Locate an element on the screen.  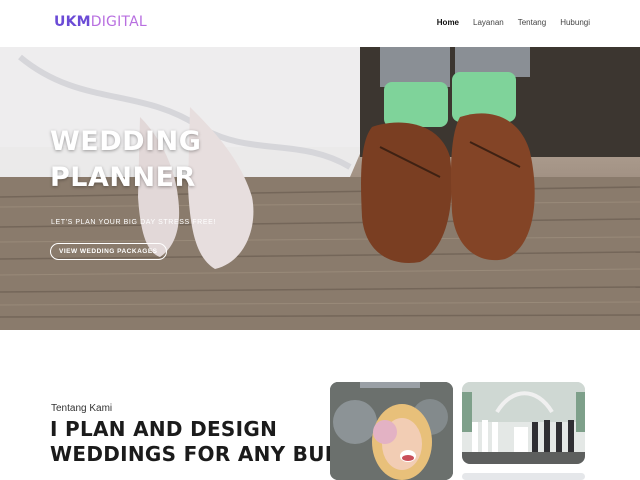
hero-title-line-1: WEDDING is located at coordinates (126, 141).